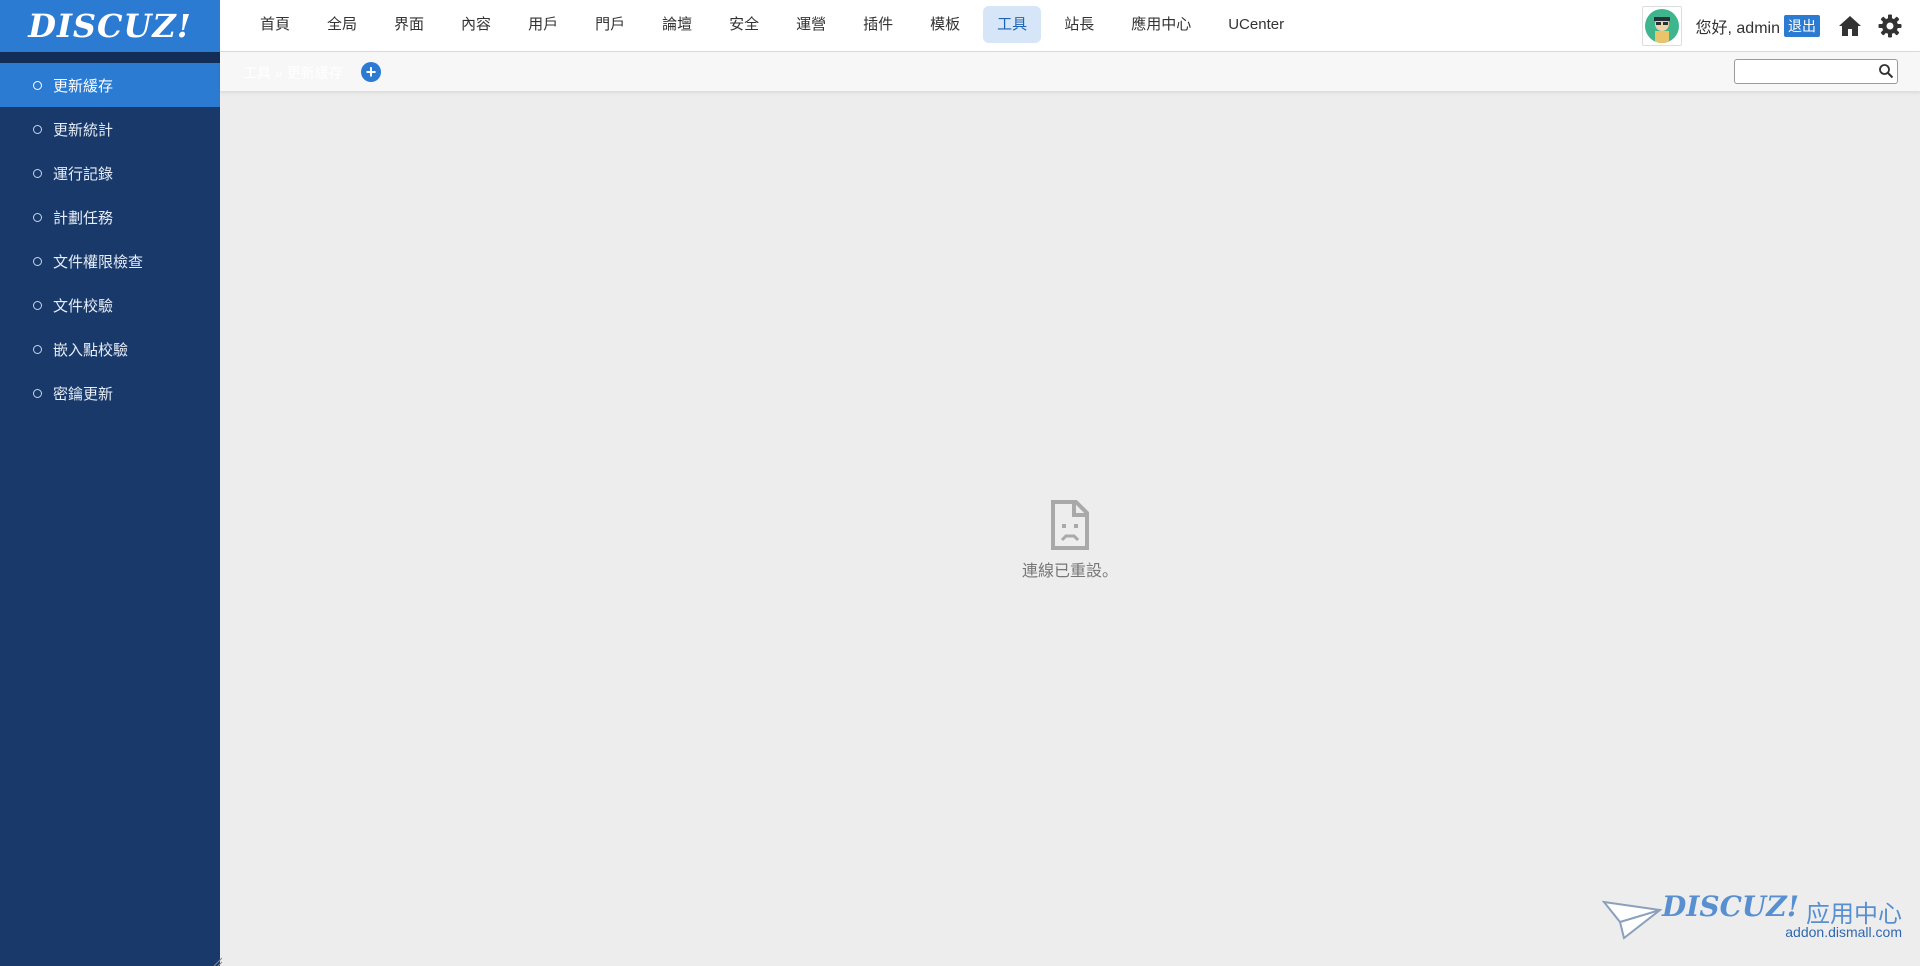  Describe the element at coordinates (677, 24) in the screenshot. I see `nav-item-forum: 論壇` at that location.